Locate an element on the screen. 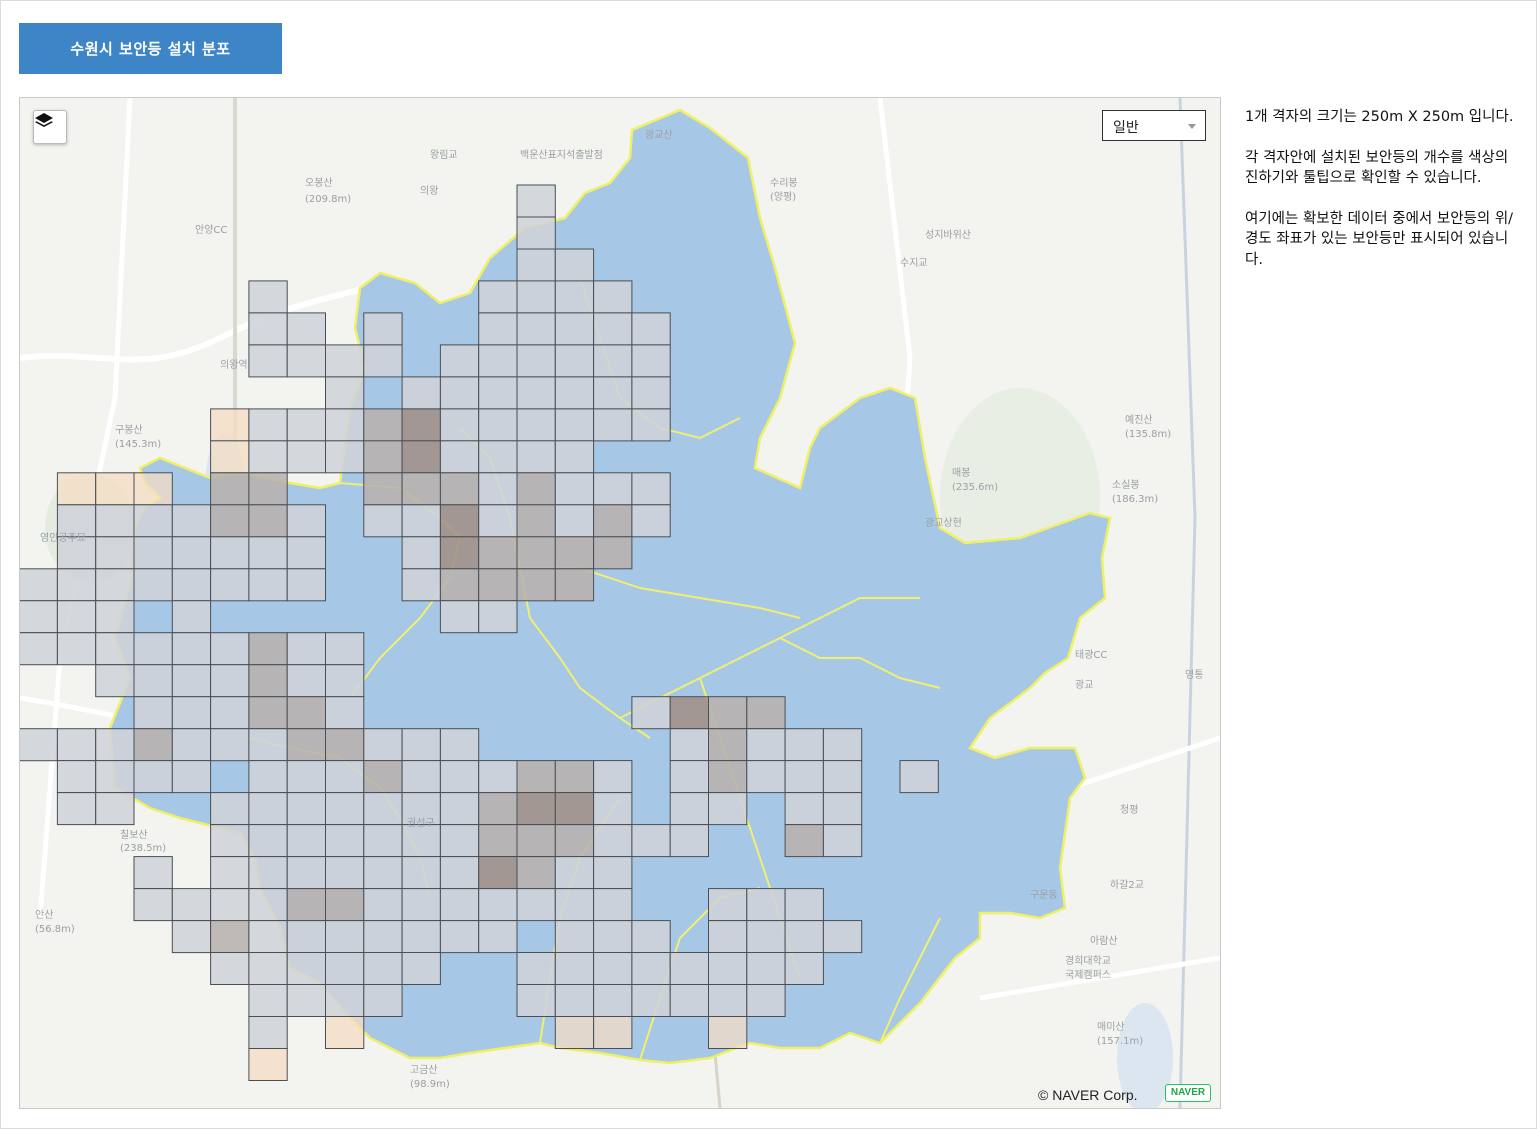 Image resolution: width=1537 pixels, height=1129 pixels. layers-icon is located at coordinates (50, 127).